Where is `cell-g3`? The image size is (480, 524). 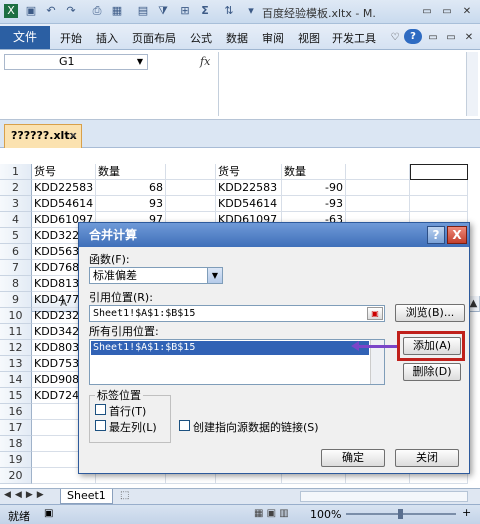 cell-g3 is located at coordinates (439, 204).